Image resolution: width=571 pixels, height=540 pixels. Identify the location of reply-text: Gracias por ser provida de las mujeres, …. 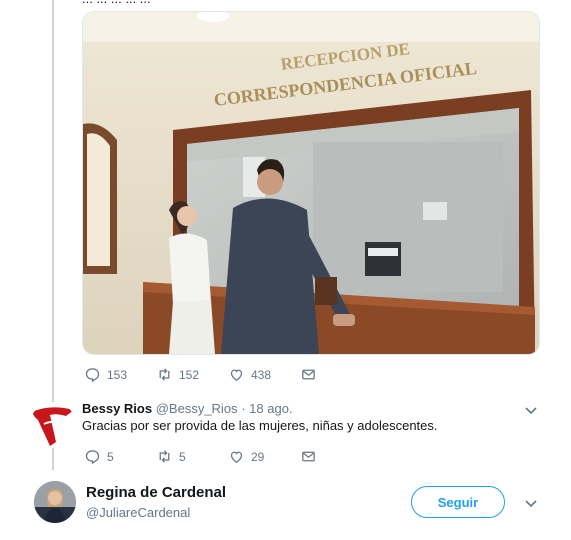
(260, 425).